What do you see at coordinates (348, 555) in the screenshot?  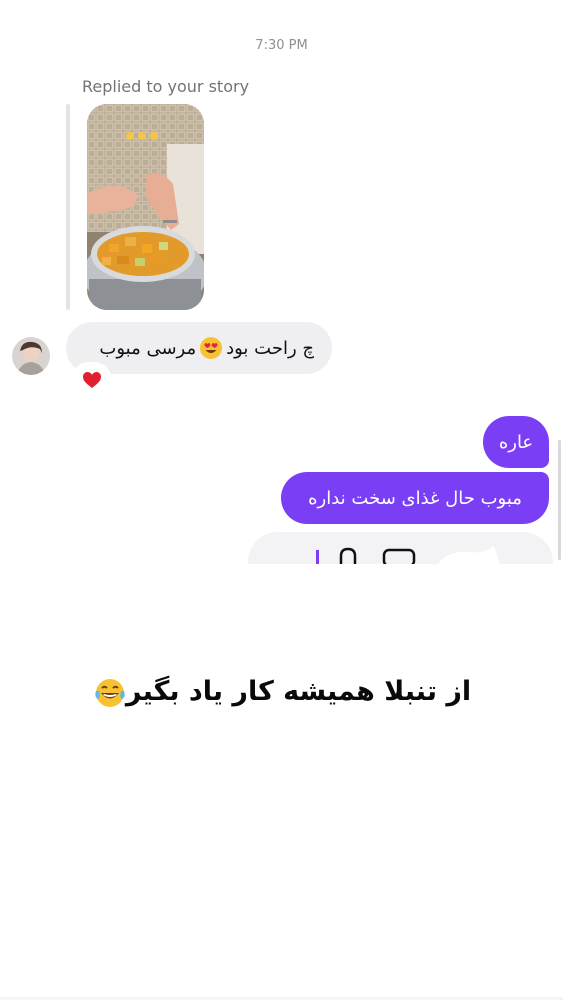 I see `microphone-icon` at bounding box center [348, 555].